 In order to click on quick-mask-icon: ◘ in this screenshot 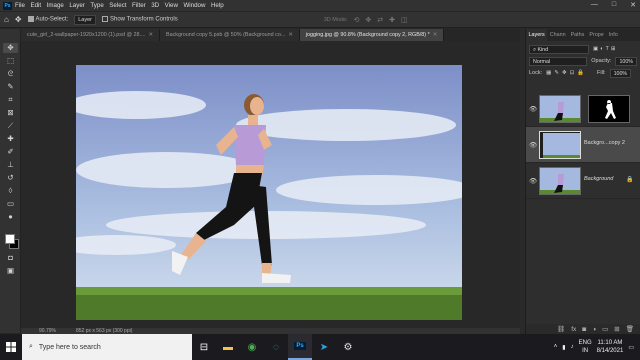, I will do `click(10, 258)`.